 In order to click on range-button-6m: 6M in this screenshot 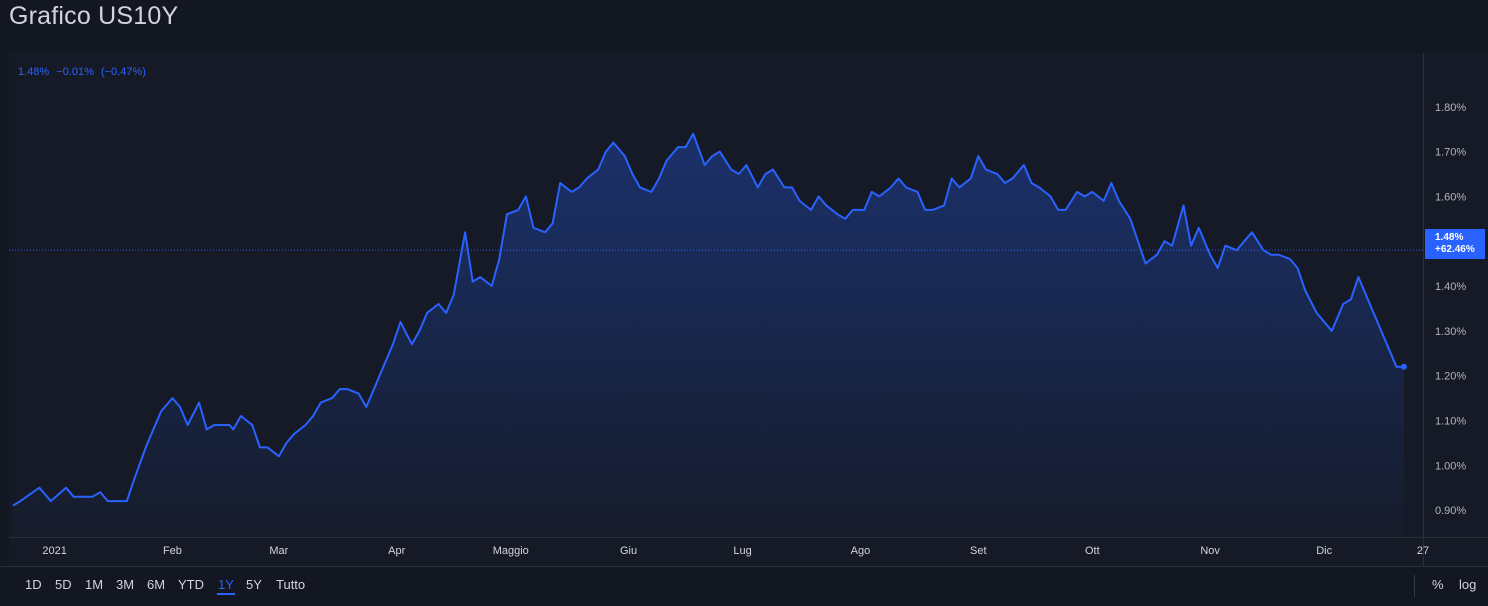, I will do `click(156, 584)`.